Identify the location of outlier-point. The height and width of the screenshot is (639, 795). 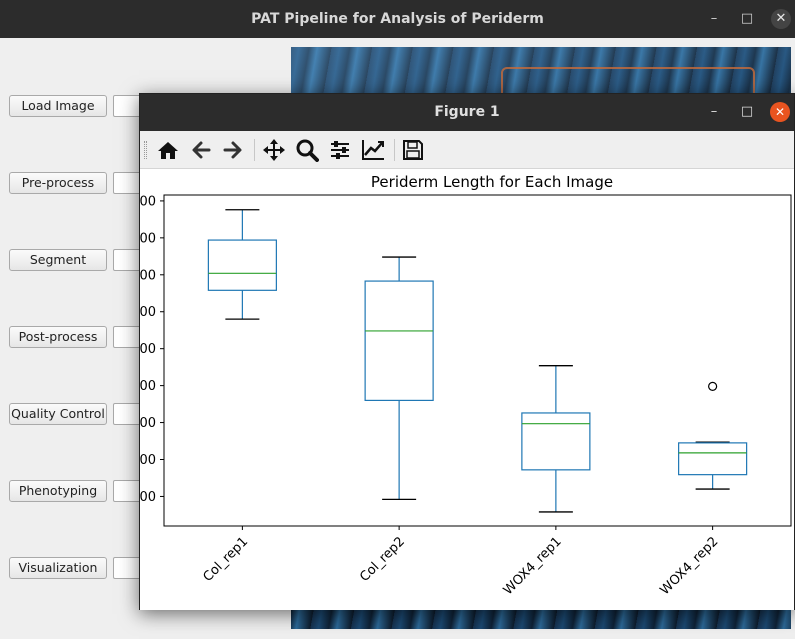
(713, 386).